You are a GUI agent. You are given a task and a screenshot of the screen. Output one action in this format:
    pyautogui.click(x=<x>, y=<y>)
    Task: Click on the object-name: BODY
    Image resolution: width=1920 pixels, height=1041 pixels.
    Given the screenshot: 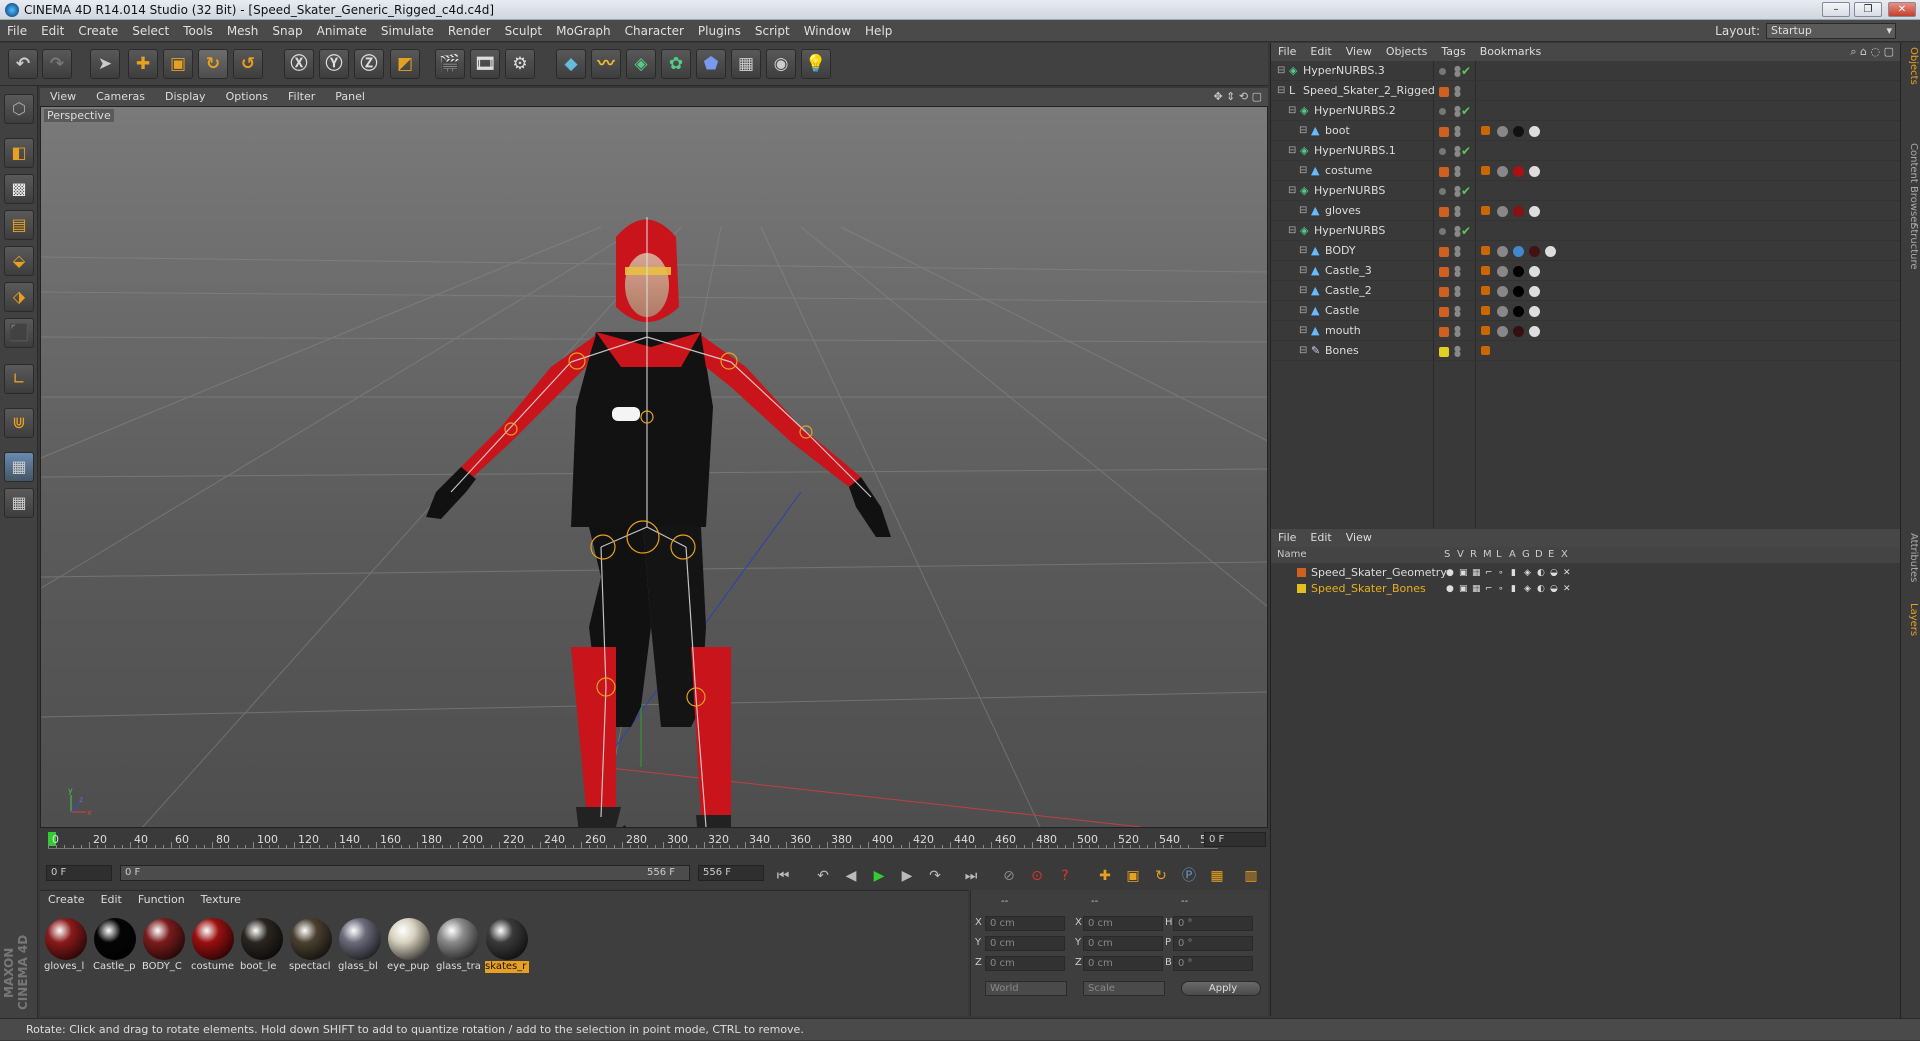 What is the action you would take?
    pyautogui.click(x=1340, y=251)
    